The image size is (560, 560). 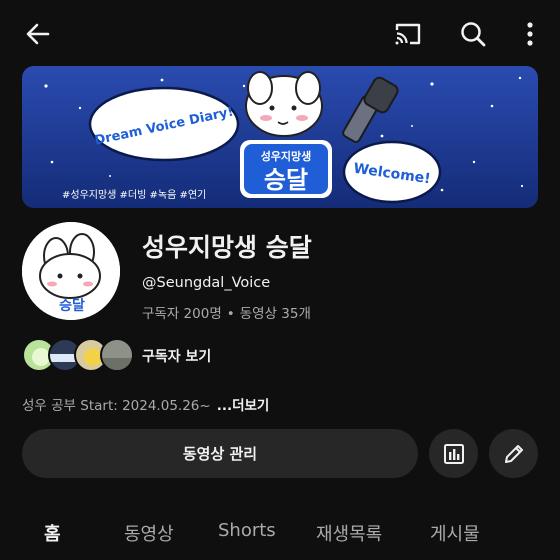 I want to click on manage-videos-button: 동영상 관리, so click(x=220, y=453).